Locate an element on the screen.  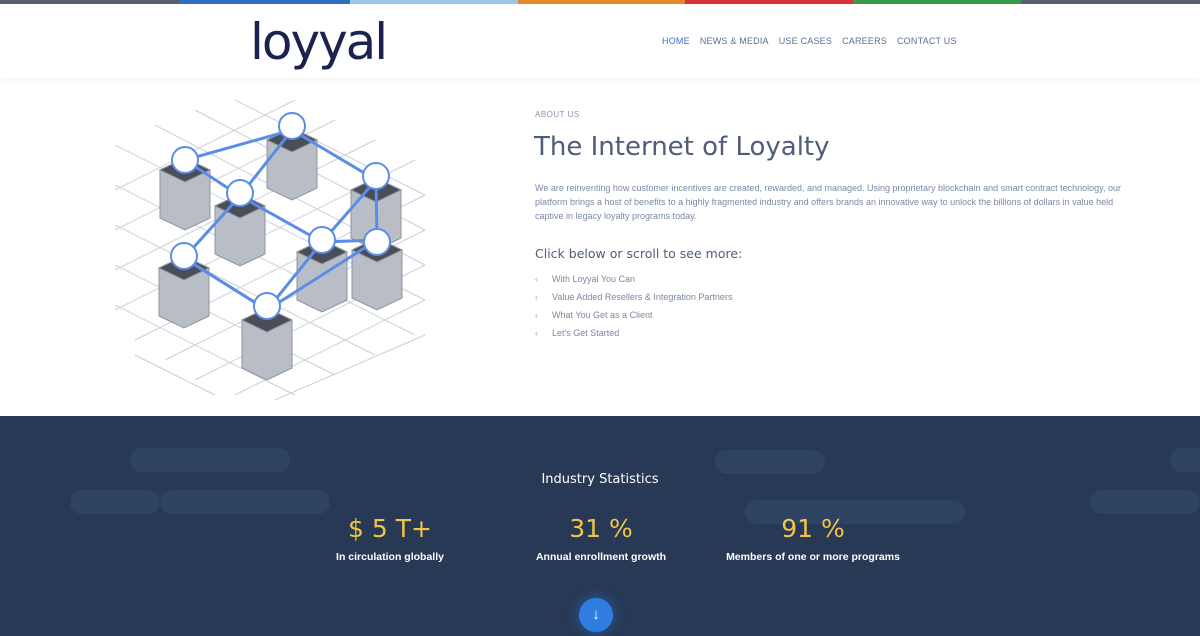
section-link: ‹ With Loyyal You Can is located at coordinates (633, 279).